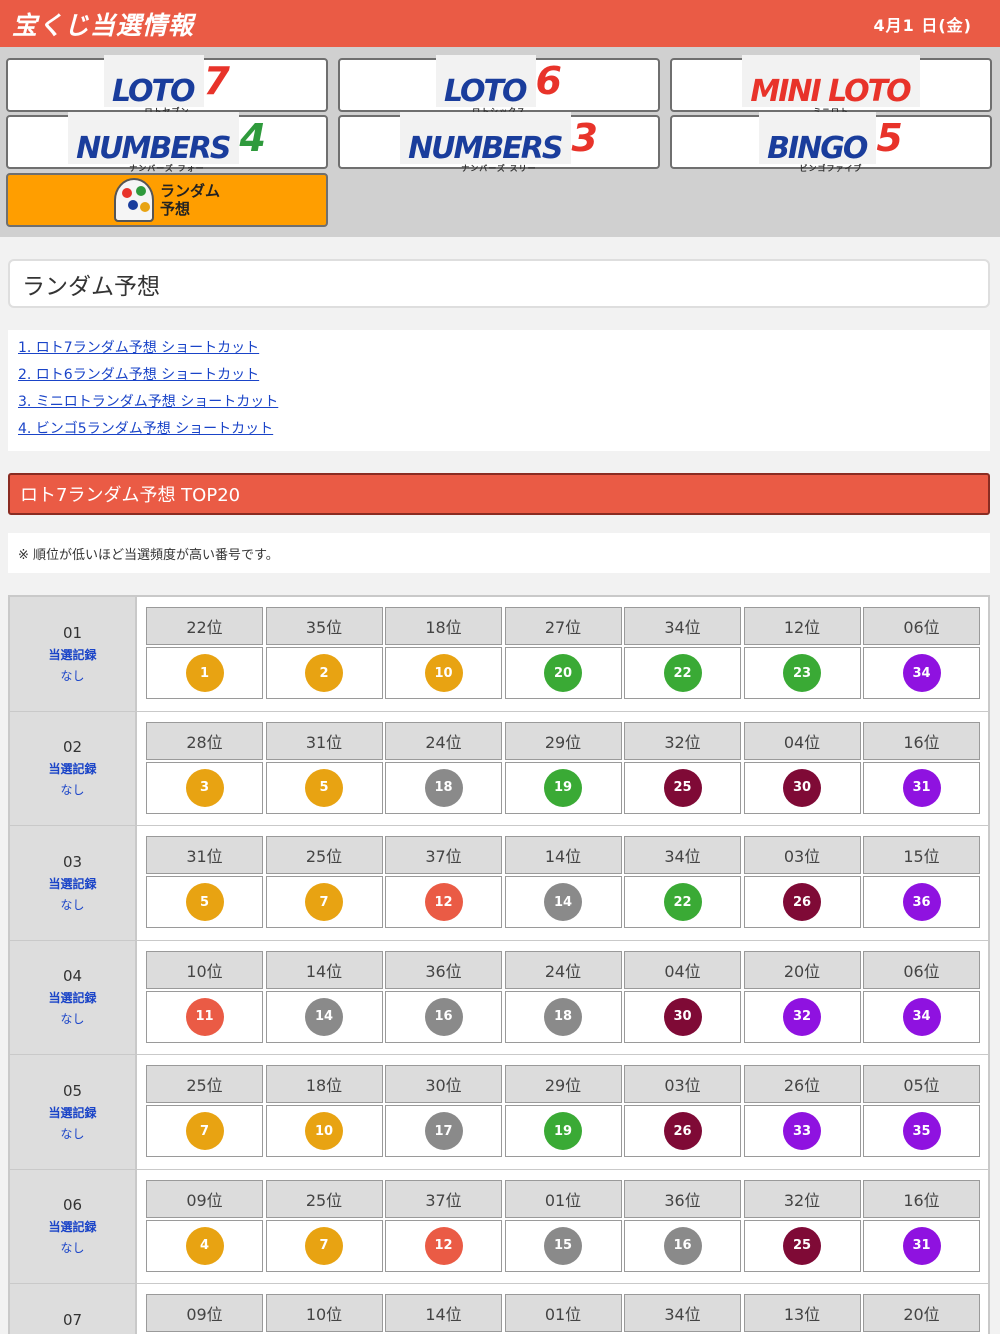 The width and height of the screenshot is (1000, 1334). I want to click on numbers4-logo-number: 4, so click(252, 137).